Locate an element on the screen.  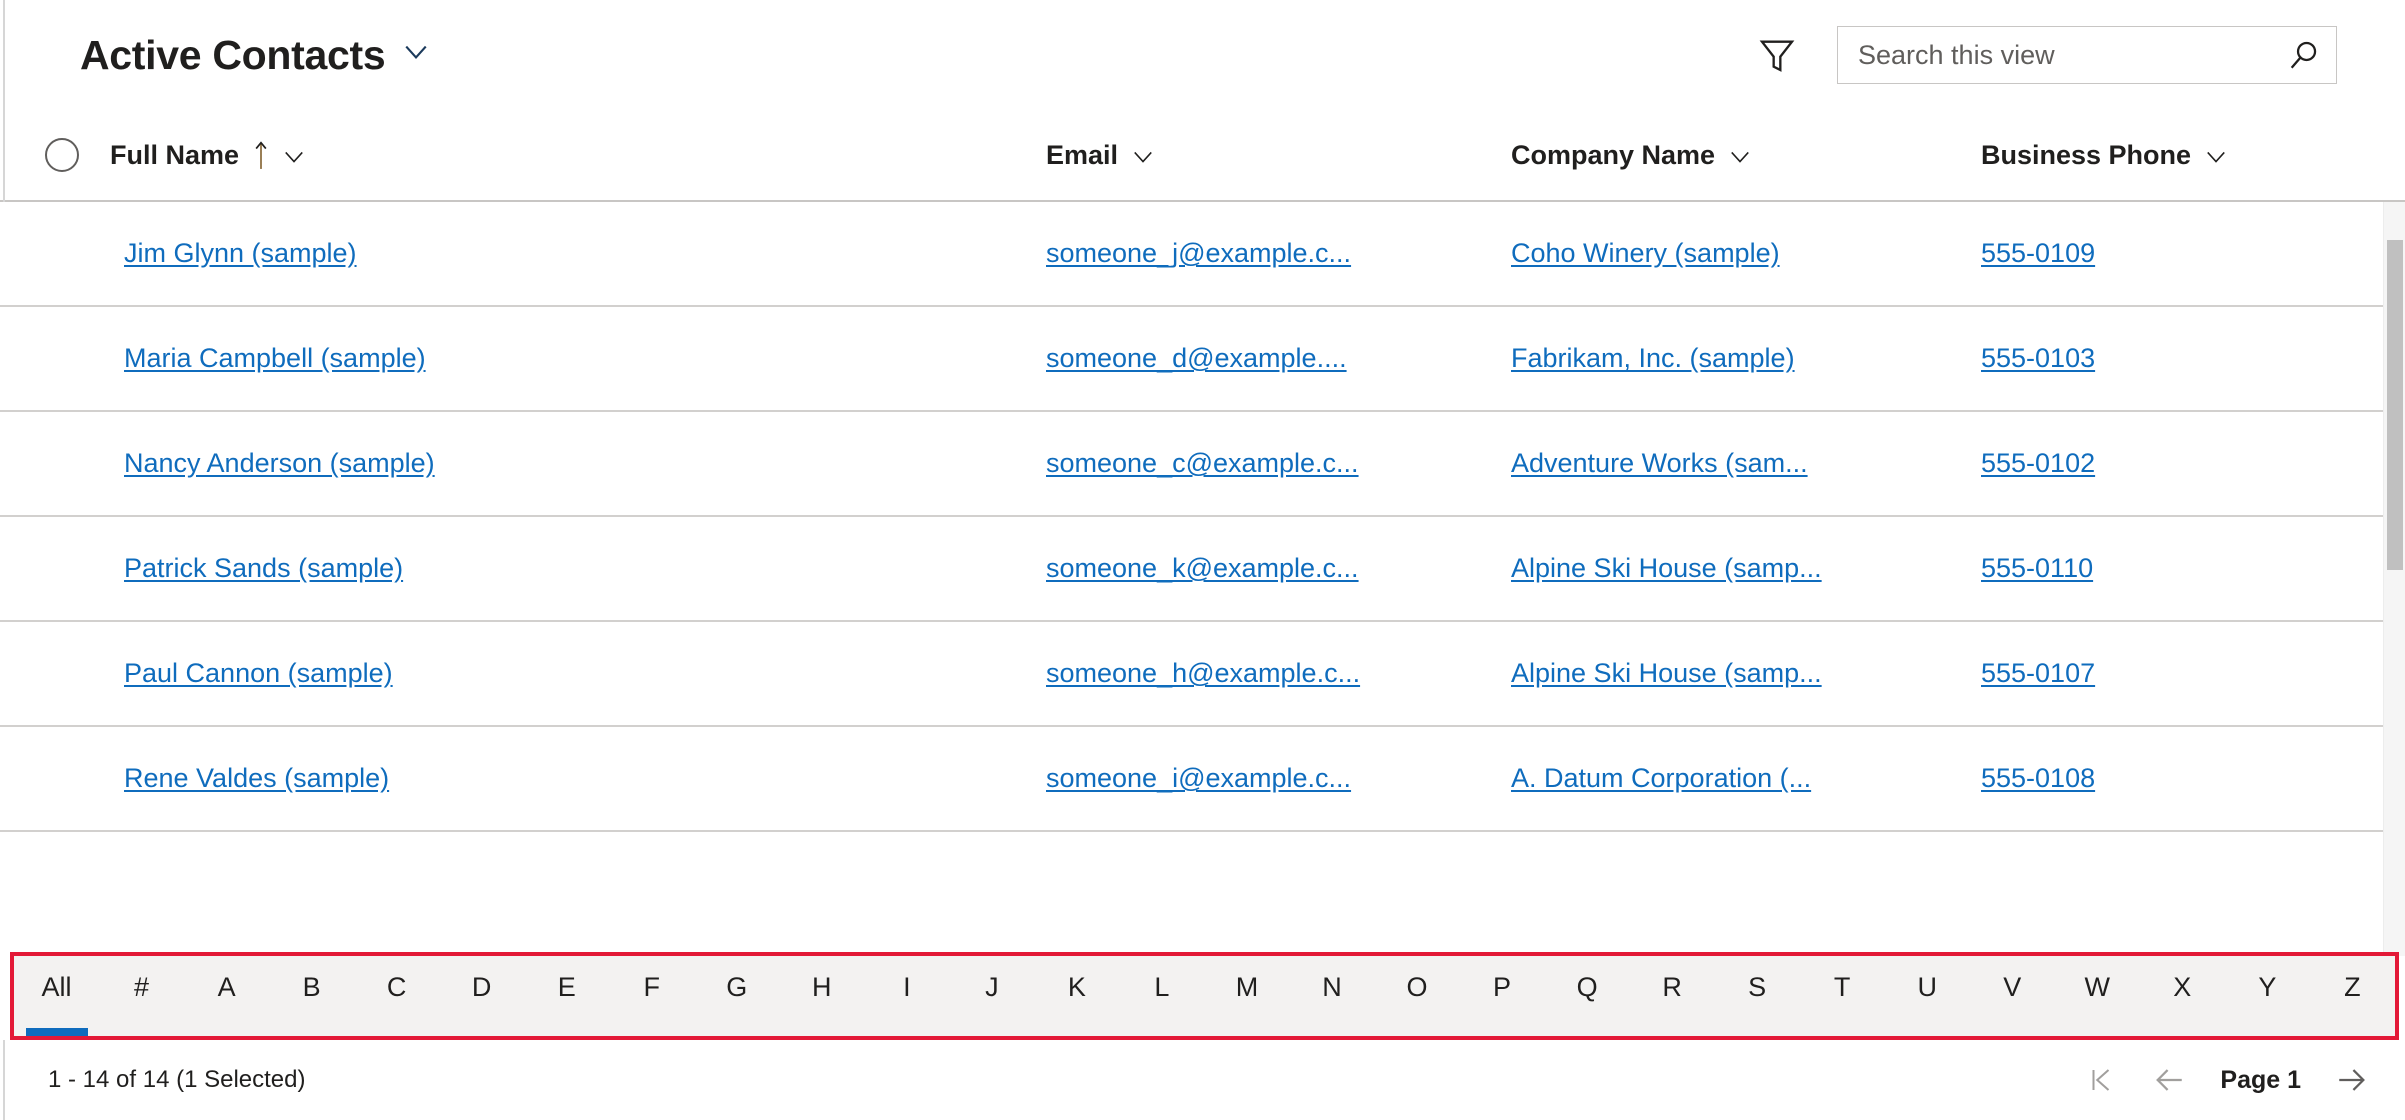
vertical-scrollbar is located at coordinates (2394, 579).